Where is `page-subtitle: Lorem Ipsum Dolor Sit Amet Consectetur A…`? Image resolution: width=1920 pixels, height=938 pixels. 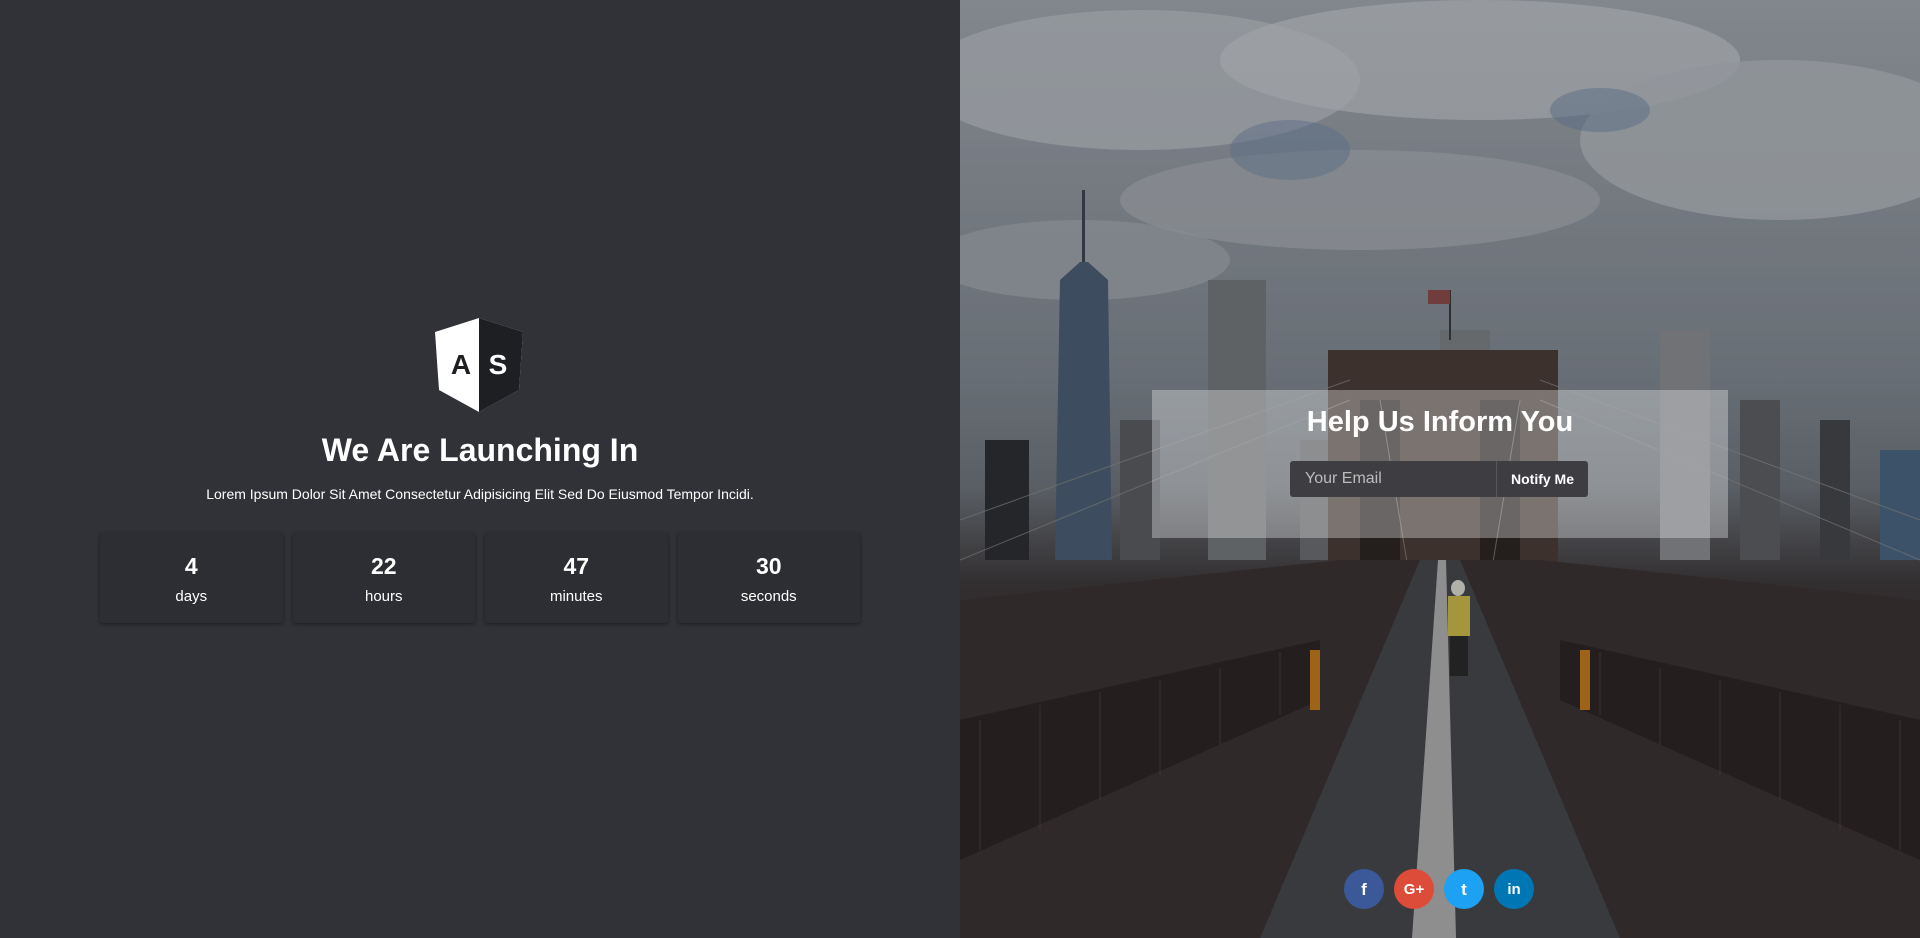 page-subtitle: Lorem Ipsum Dolor Sit Amet Consectetur A… is located at coordinates (480, 494).